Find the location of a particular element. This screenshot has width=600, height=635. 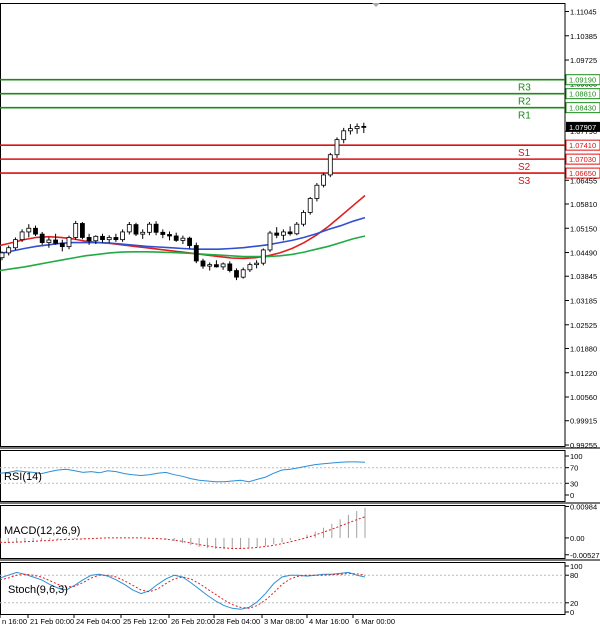

pivot-price-label: 1.08430 is located at coordinates (582, 108).